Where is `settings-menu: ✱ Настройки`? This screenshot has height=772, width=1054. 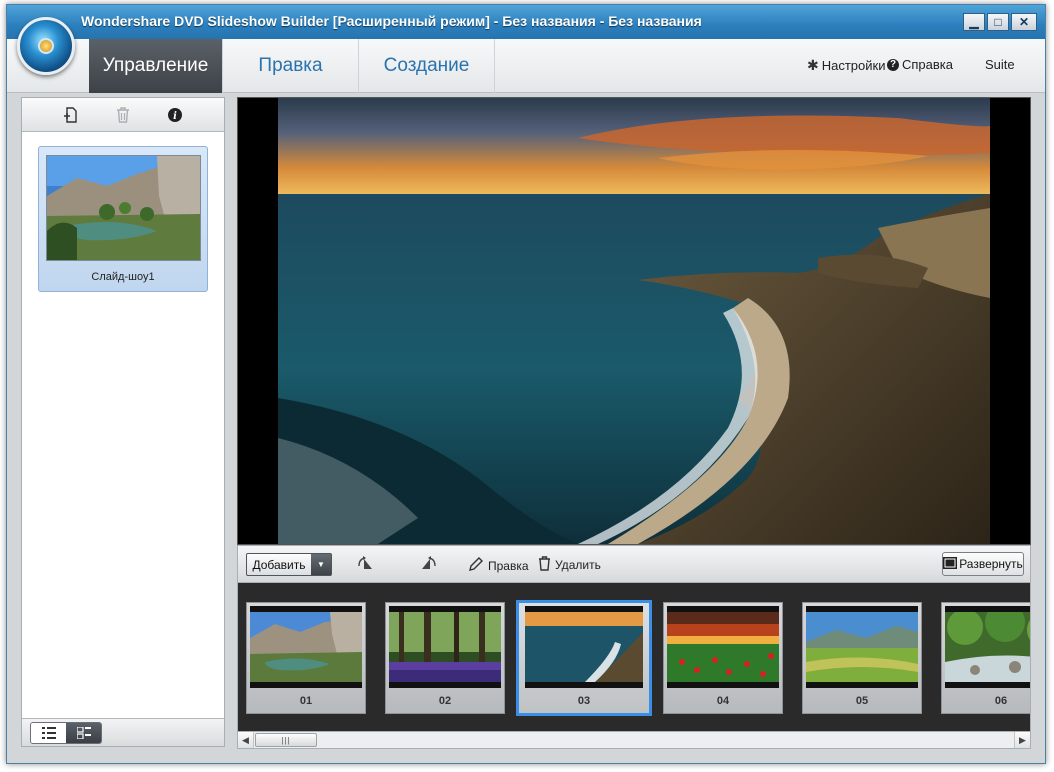
settings-menu: ✱ Настройки is located at coordinates (846, 65).